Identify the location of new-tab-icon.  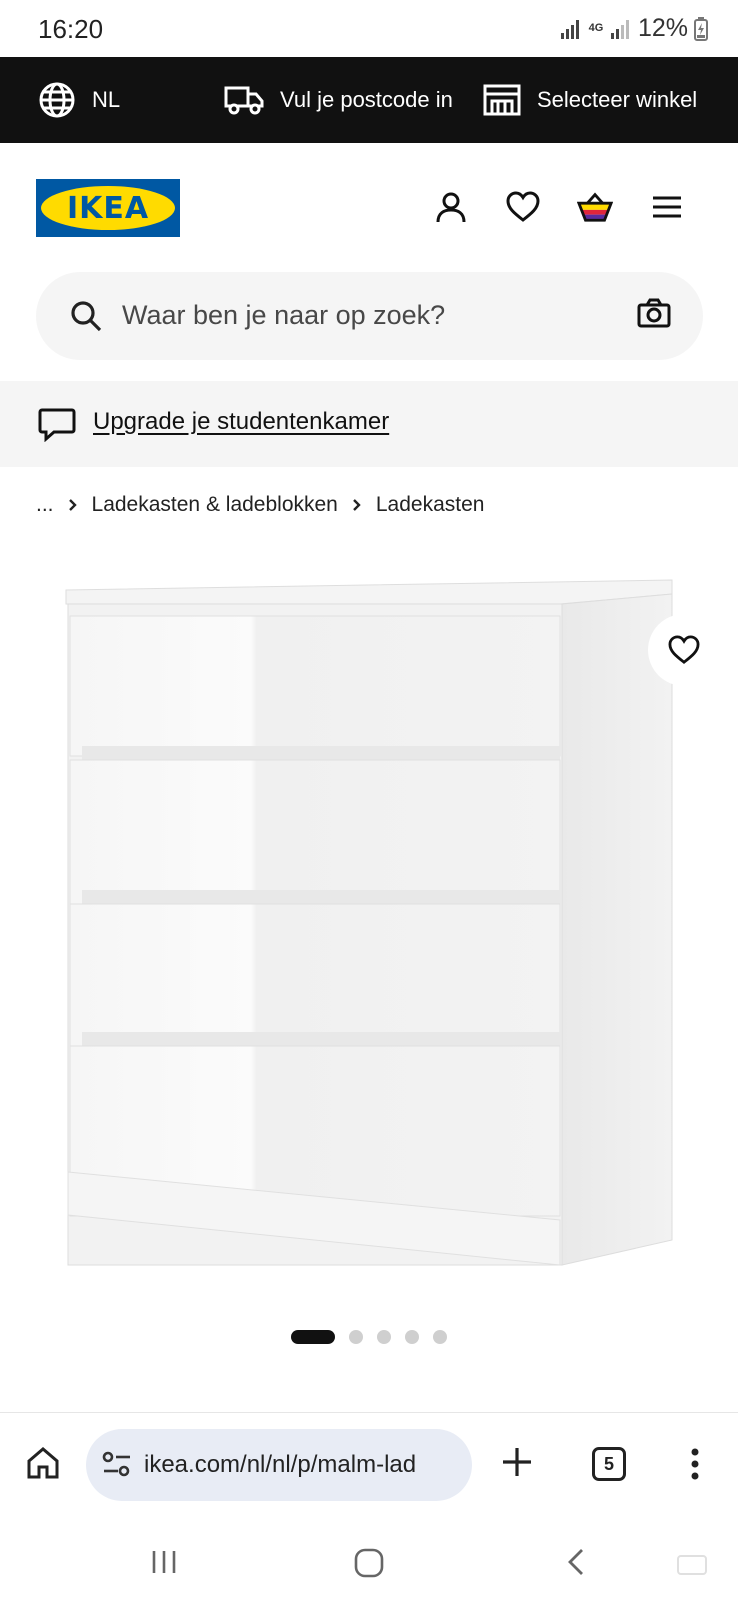
(517, 1462).